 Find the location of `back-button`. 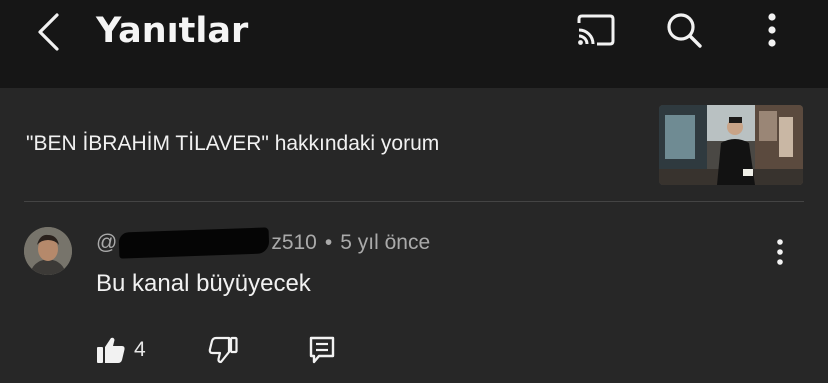

back-button is located at coordinates (48, 32).